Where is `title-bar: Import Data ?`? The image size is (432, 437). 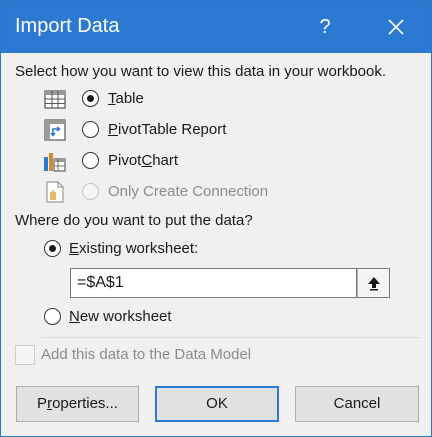 title-bar: Import Data ? is located at coordinates (216, 27).